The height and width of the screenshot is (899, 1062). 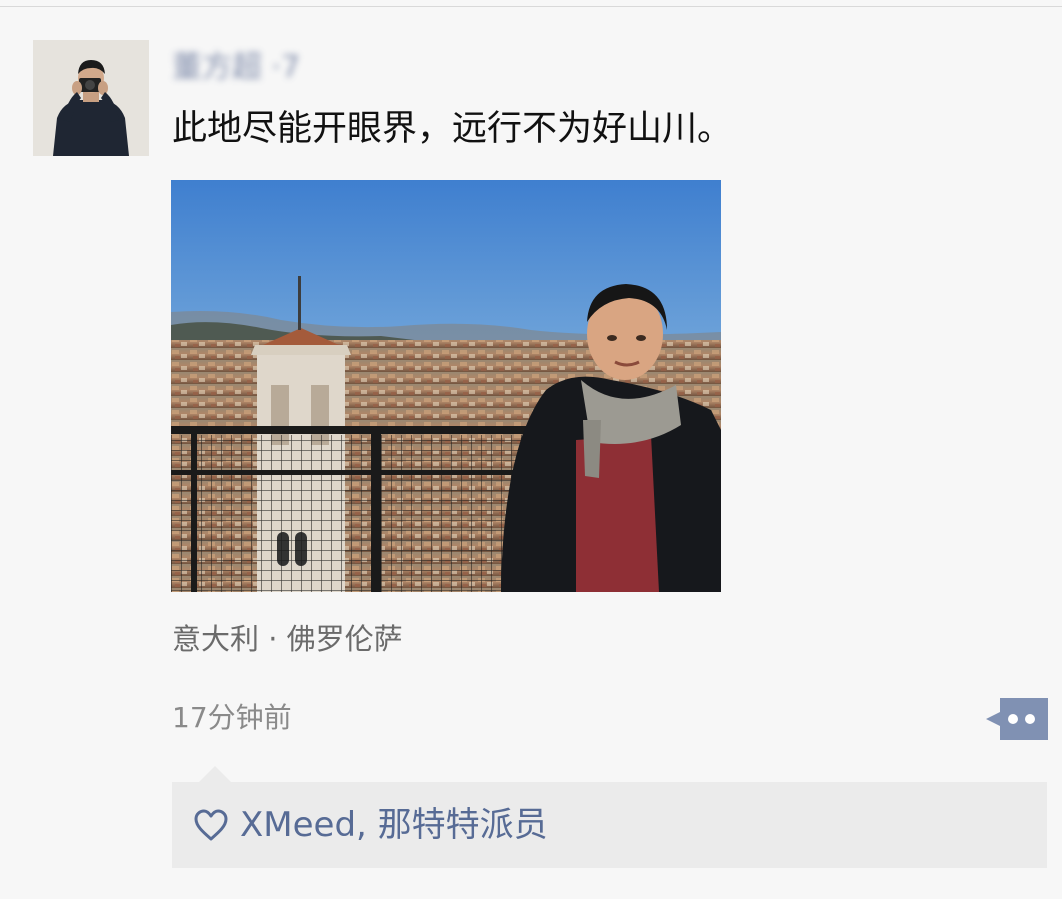 What do you see at coordinates (263, 68) in the screenshot?
I see `username: 董方超 ·7` at bounding box center [263, 68].